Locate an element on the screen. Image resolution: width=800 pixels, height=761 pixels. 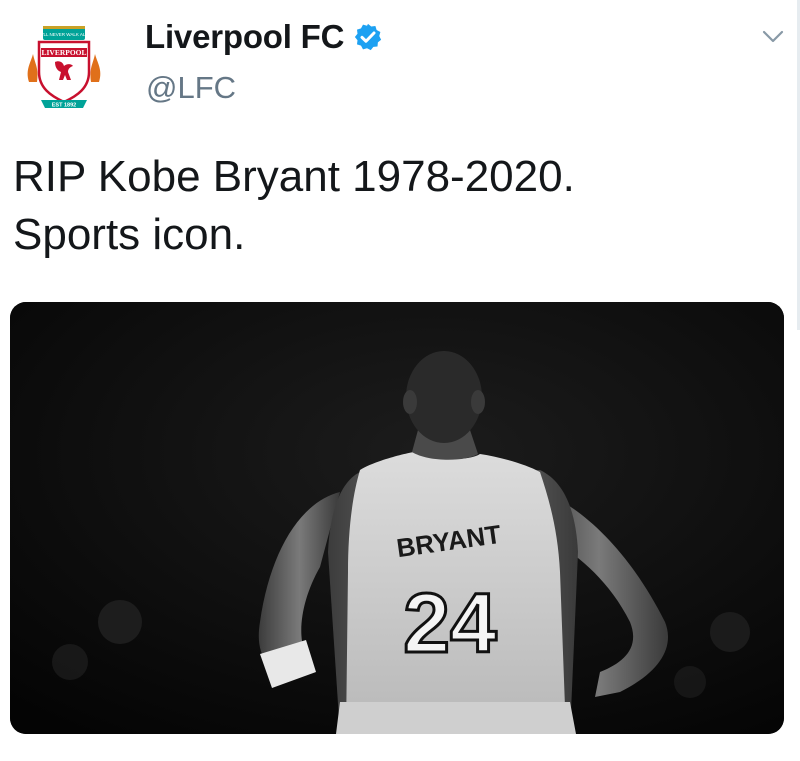
verified-badge-icon is located at coordinates (368, 37).